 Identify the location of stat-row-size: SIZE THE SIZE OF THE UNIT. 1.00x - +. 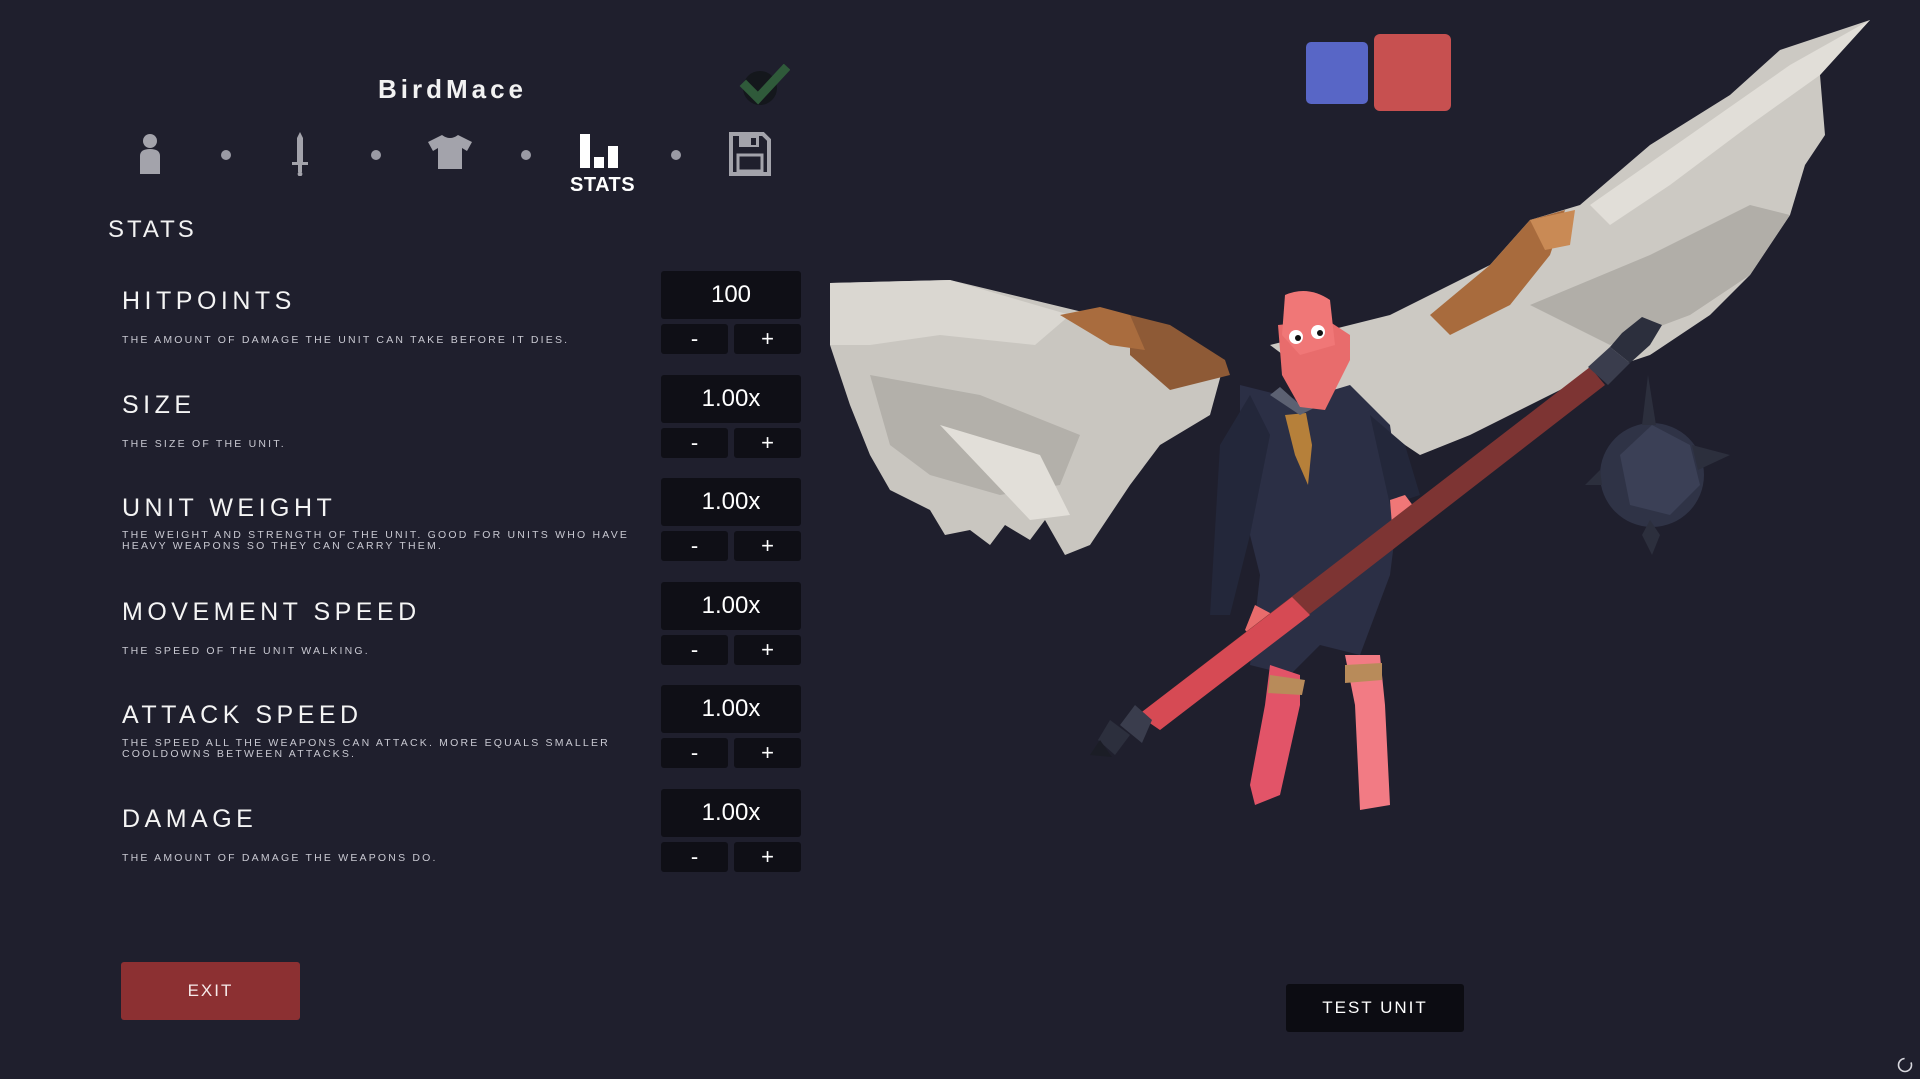
(462, 427).